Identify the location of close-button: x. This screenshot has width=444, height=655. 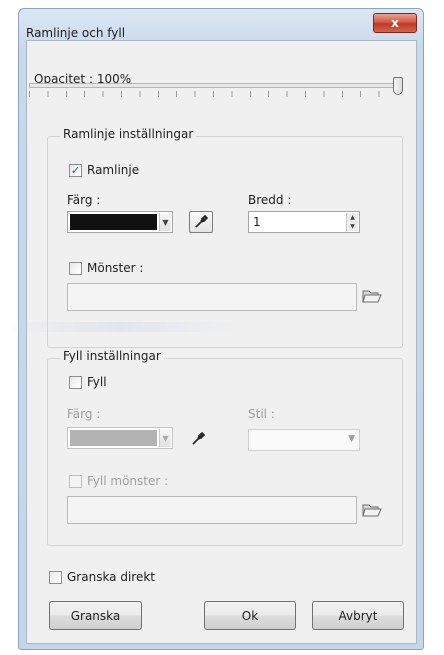
(395, 23).